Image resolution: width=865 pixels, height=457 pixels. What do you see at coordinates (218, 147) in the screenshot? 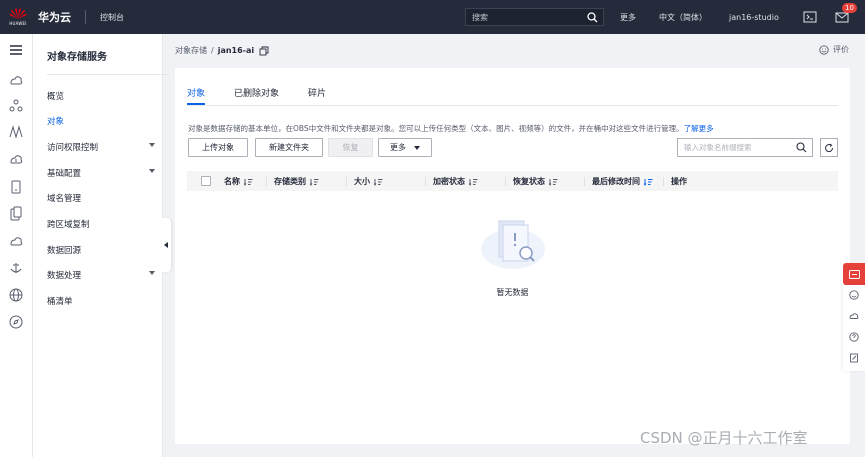
I see `upload-object-button: 上传对象` at bounding box center [218, 147].